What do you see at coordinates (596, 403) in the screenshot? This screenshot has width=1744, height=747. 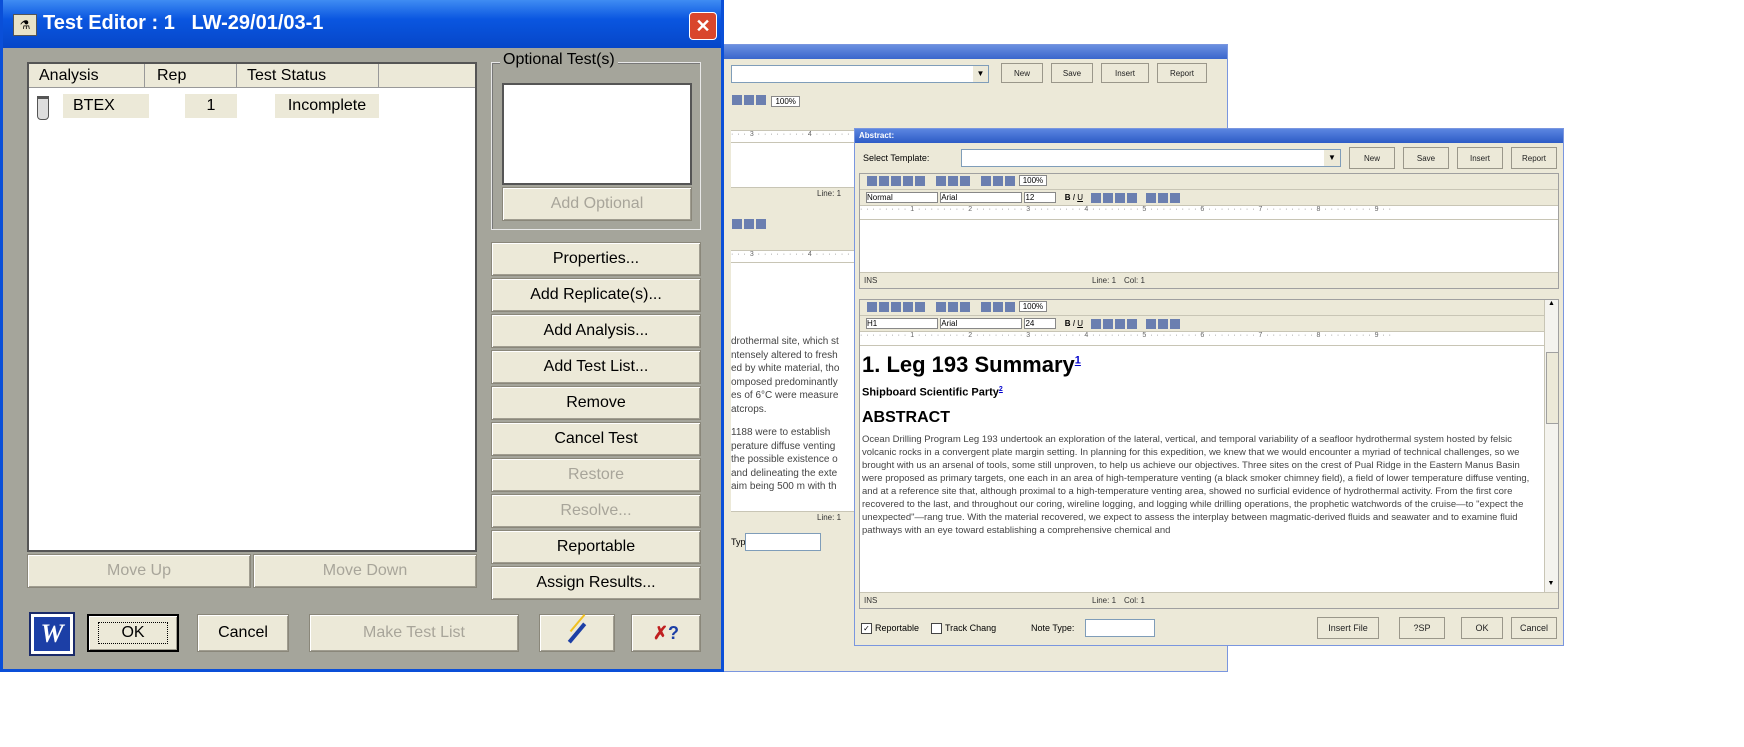 I see `remove-button: Remove` at bounding box center [596, 403].